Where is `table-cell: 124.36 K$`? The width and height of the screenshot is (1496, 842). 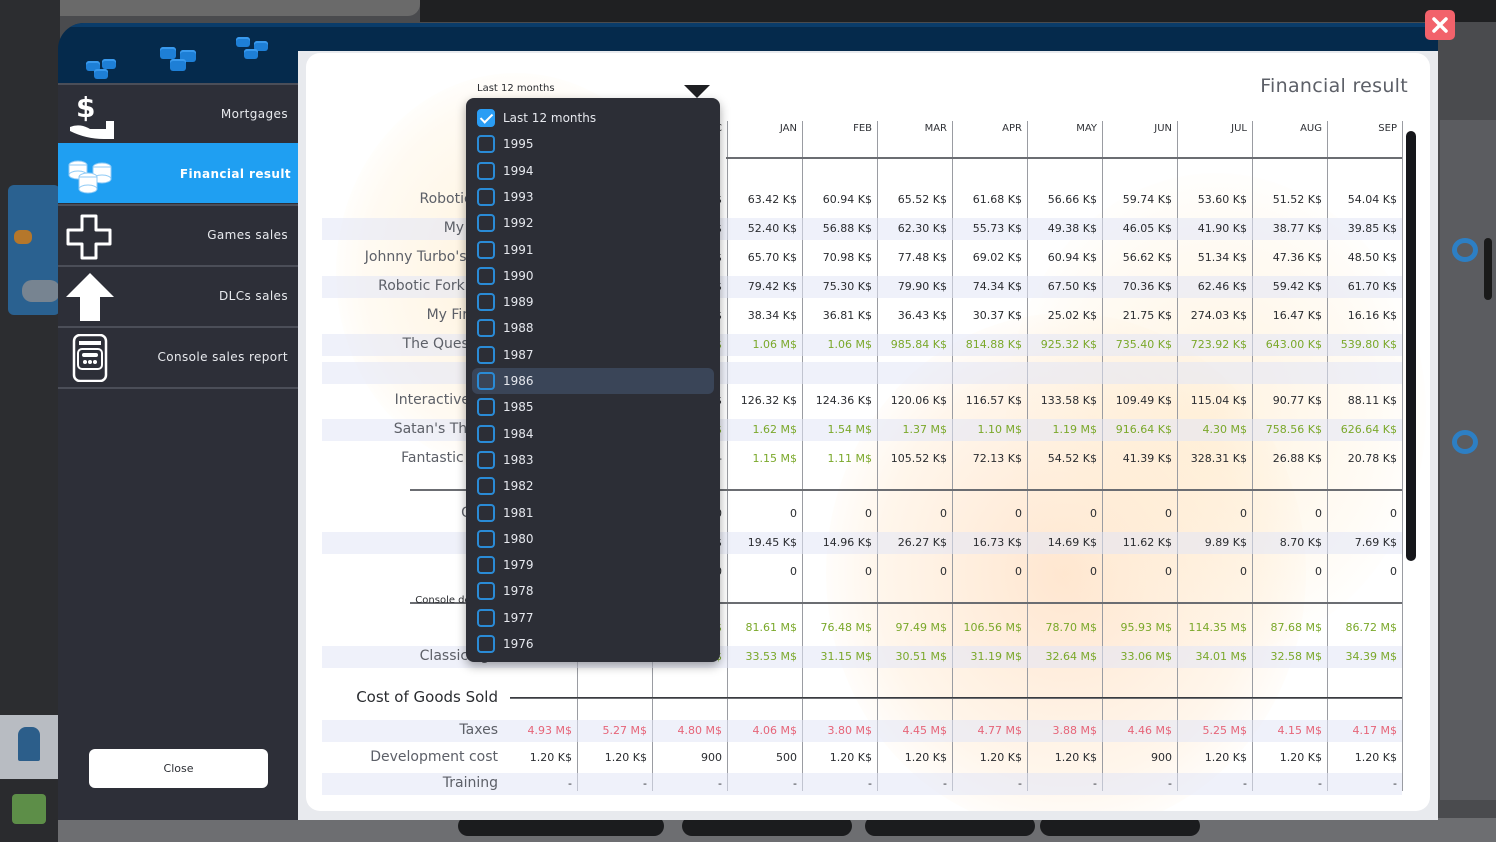 table-cell: 124.36 K$ is located at coordinates (843, 400).